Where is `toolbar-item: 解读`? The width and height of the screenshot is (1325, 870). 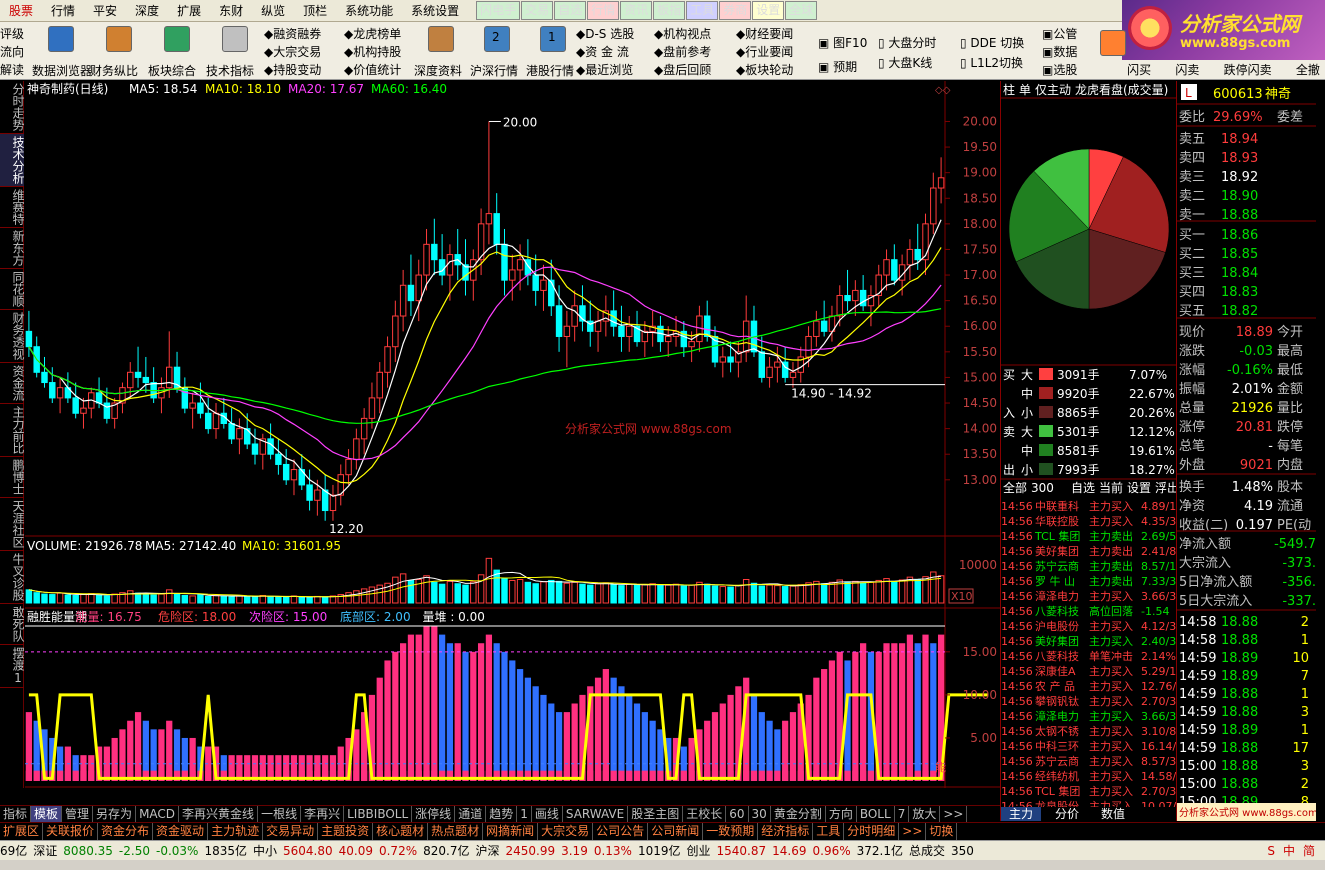 toolbar-item: 解读 is located at coordinates (12, 69).